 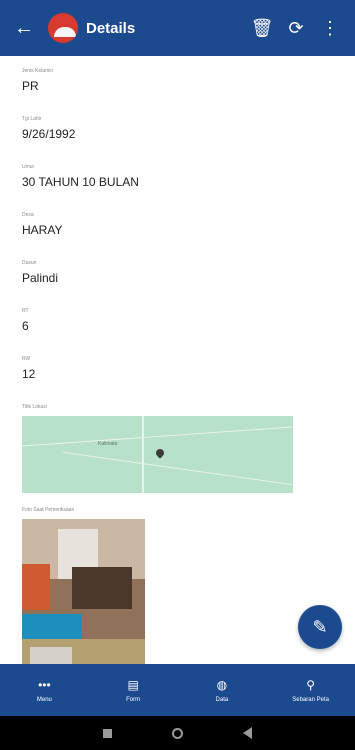 I want to click on field-foto: Foto Saat Pemeriksaan, so click(x=177, y=510).